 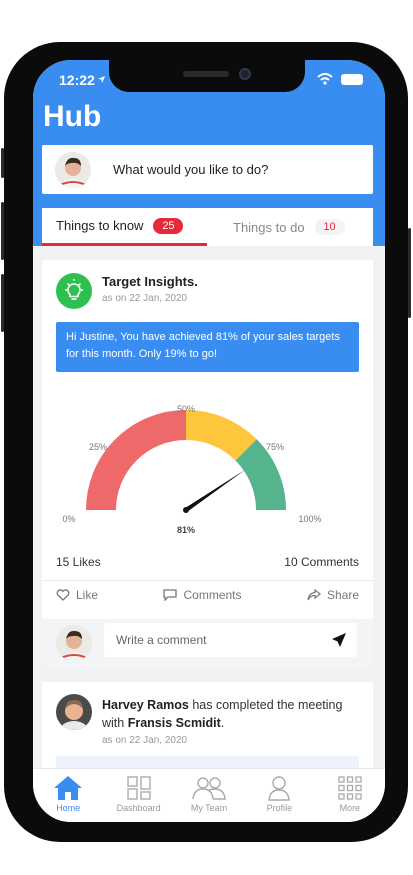 What do you see at coordinates (77, 80) in the screenshot?
I see `status-time: 12:22` at bounding box center [77, 80].